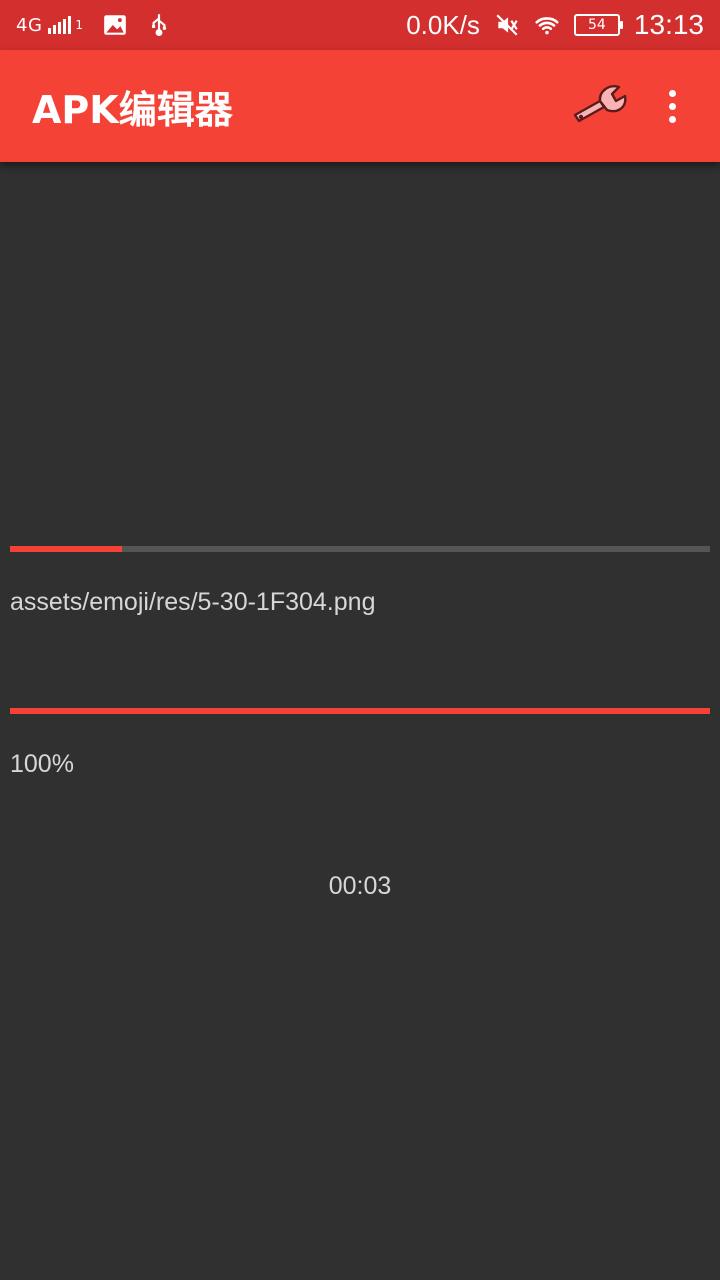 This screenshot has height=1280, width=720. I want to click on more-options-button, so click(672, 106).